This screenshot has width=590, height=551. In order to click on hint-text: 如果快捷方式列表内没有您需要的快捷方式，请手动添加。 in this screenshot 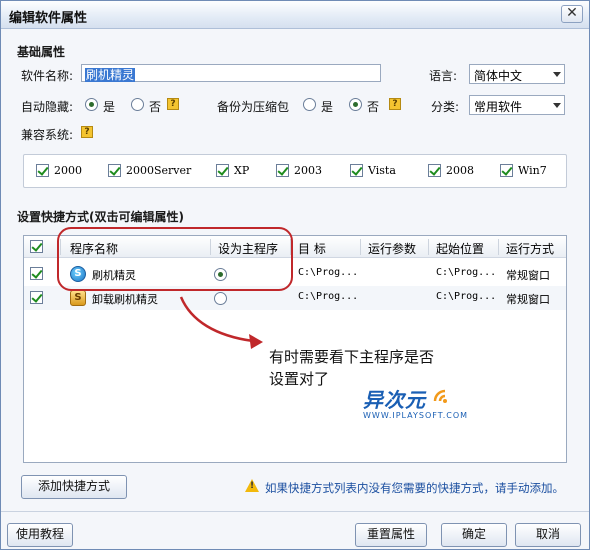, I will do `click(414, 488)`.